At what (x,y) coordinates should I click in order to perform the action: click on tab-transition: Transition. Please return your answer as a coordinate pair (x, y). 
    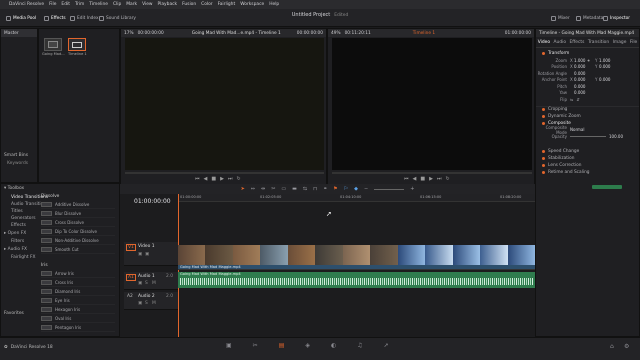
    Looking at the image, I should click on (598, 42).